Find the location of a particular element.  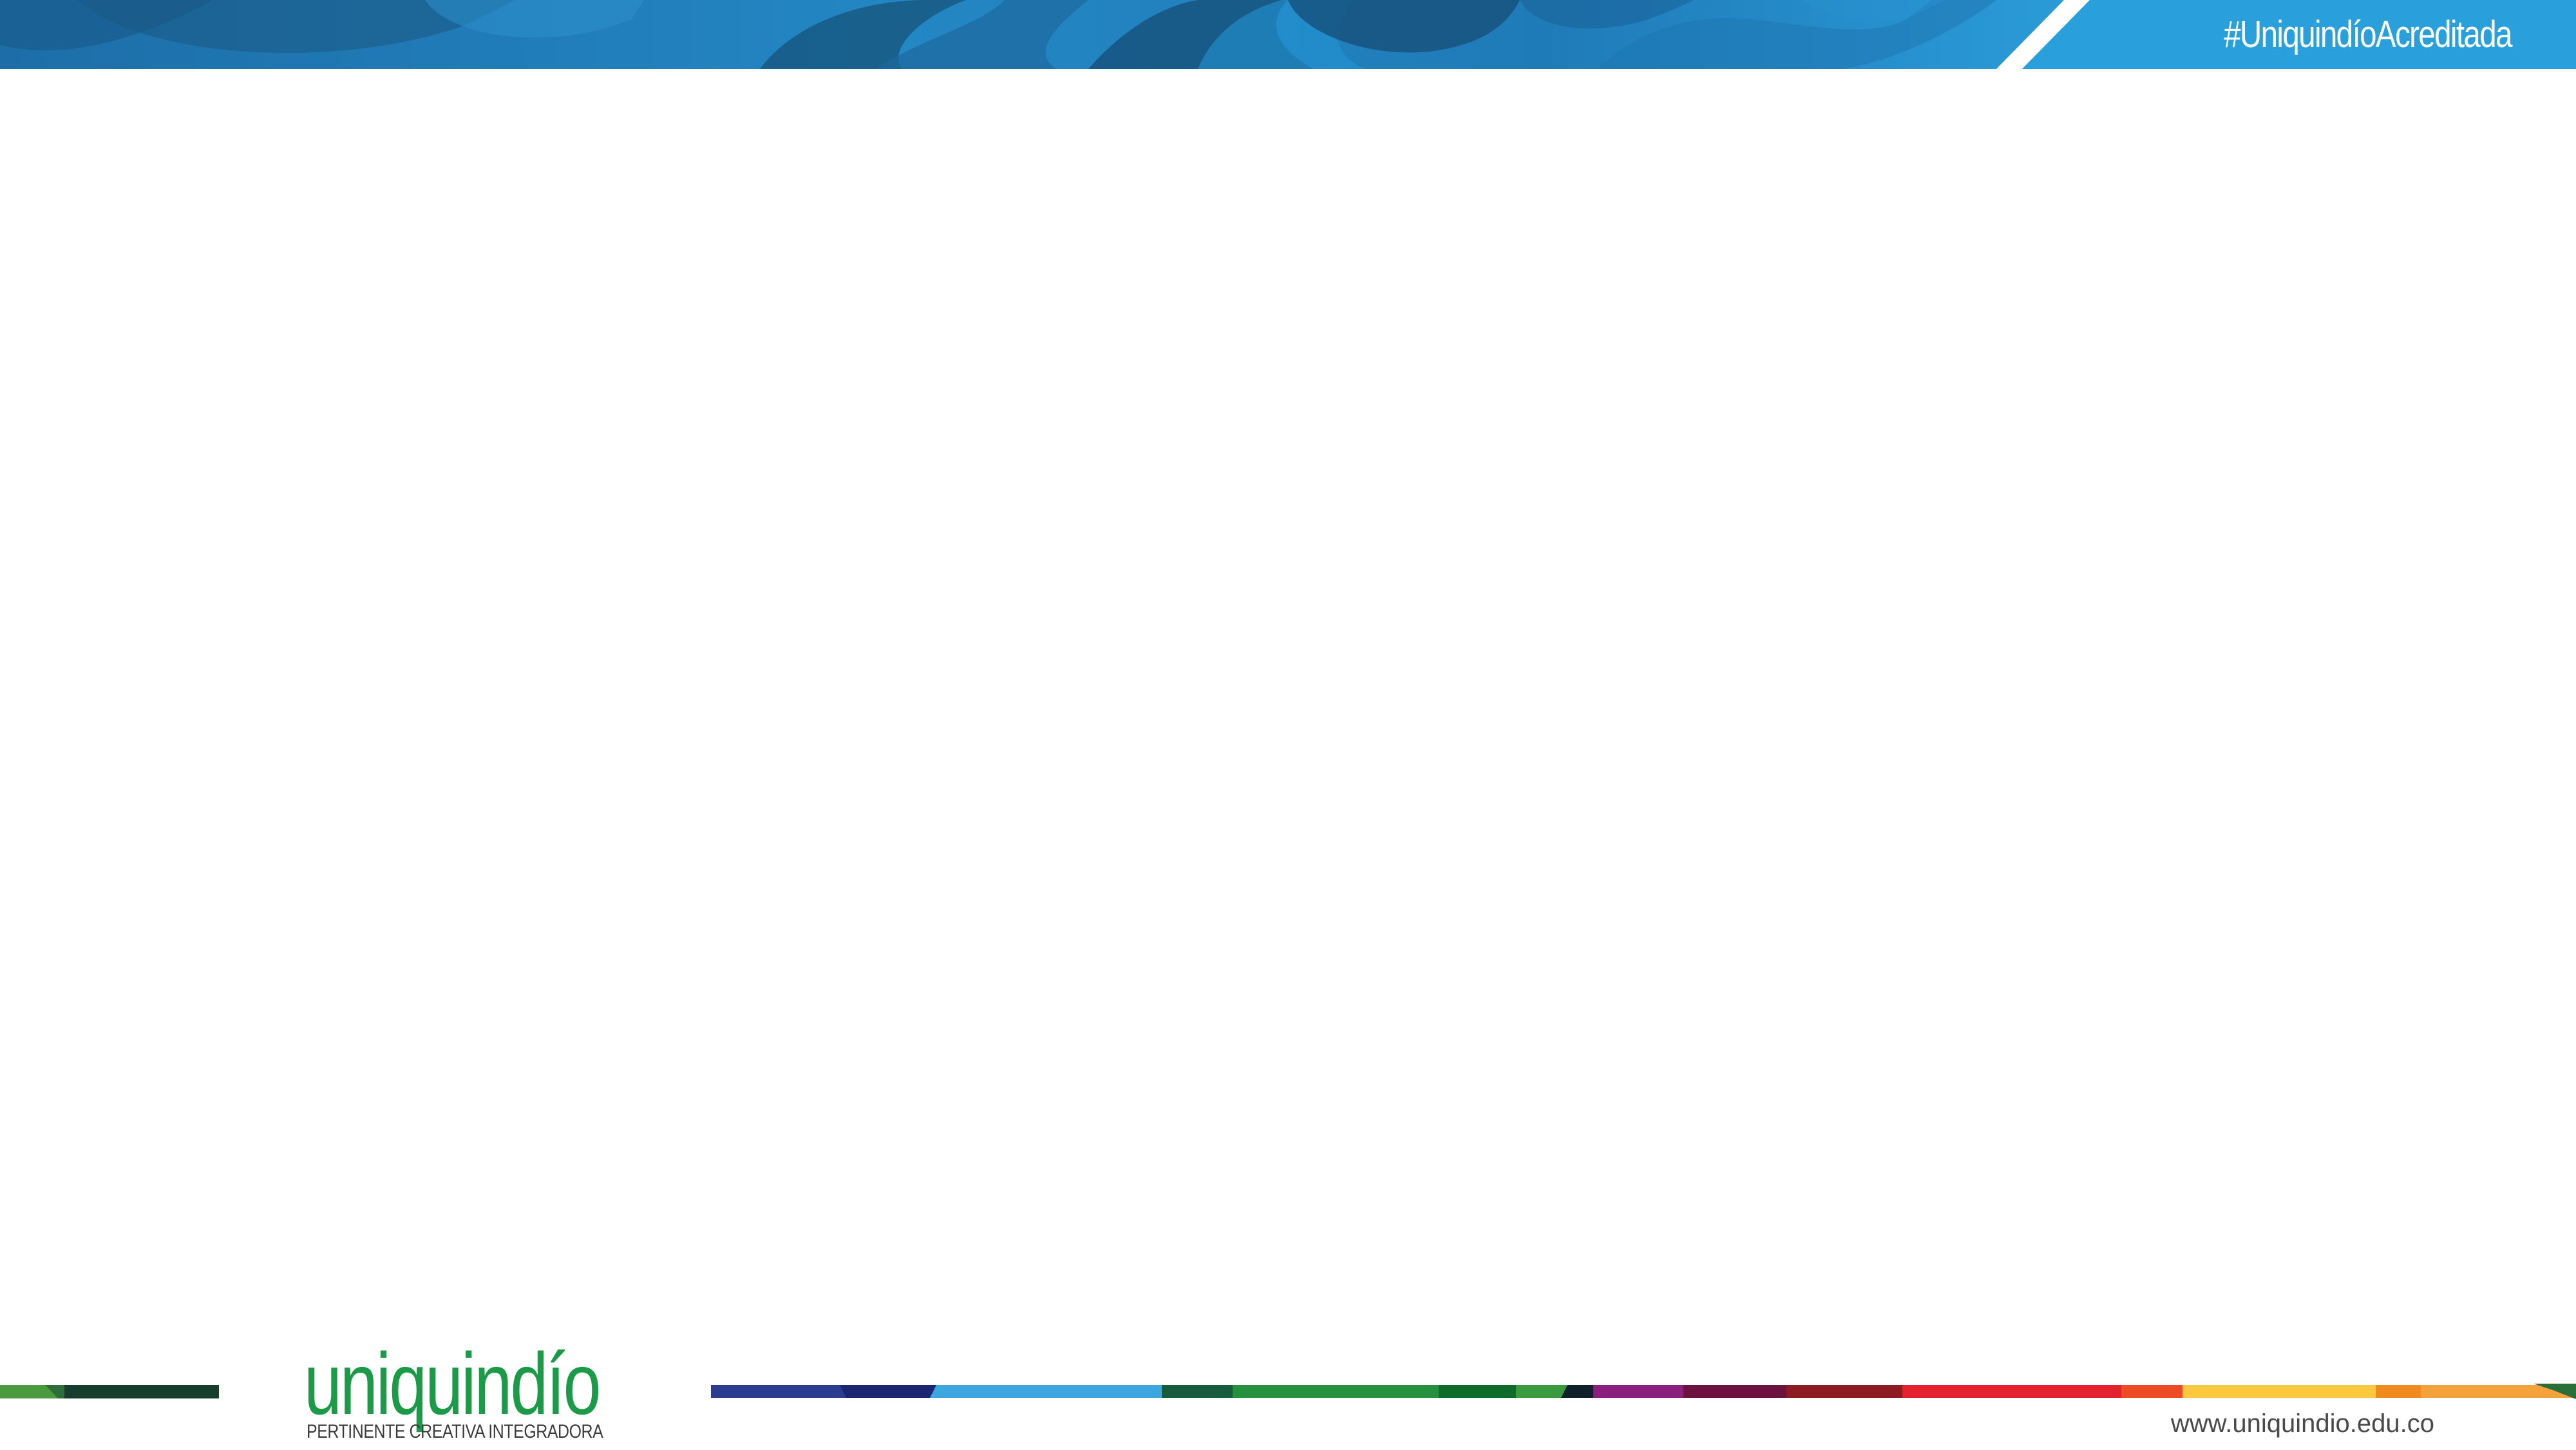

website-url: www.uniquindio.edu.co is located at coordinates (2302, 1423).